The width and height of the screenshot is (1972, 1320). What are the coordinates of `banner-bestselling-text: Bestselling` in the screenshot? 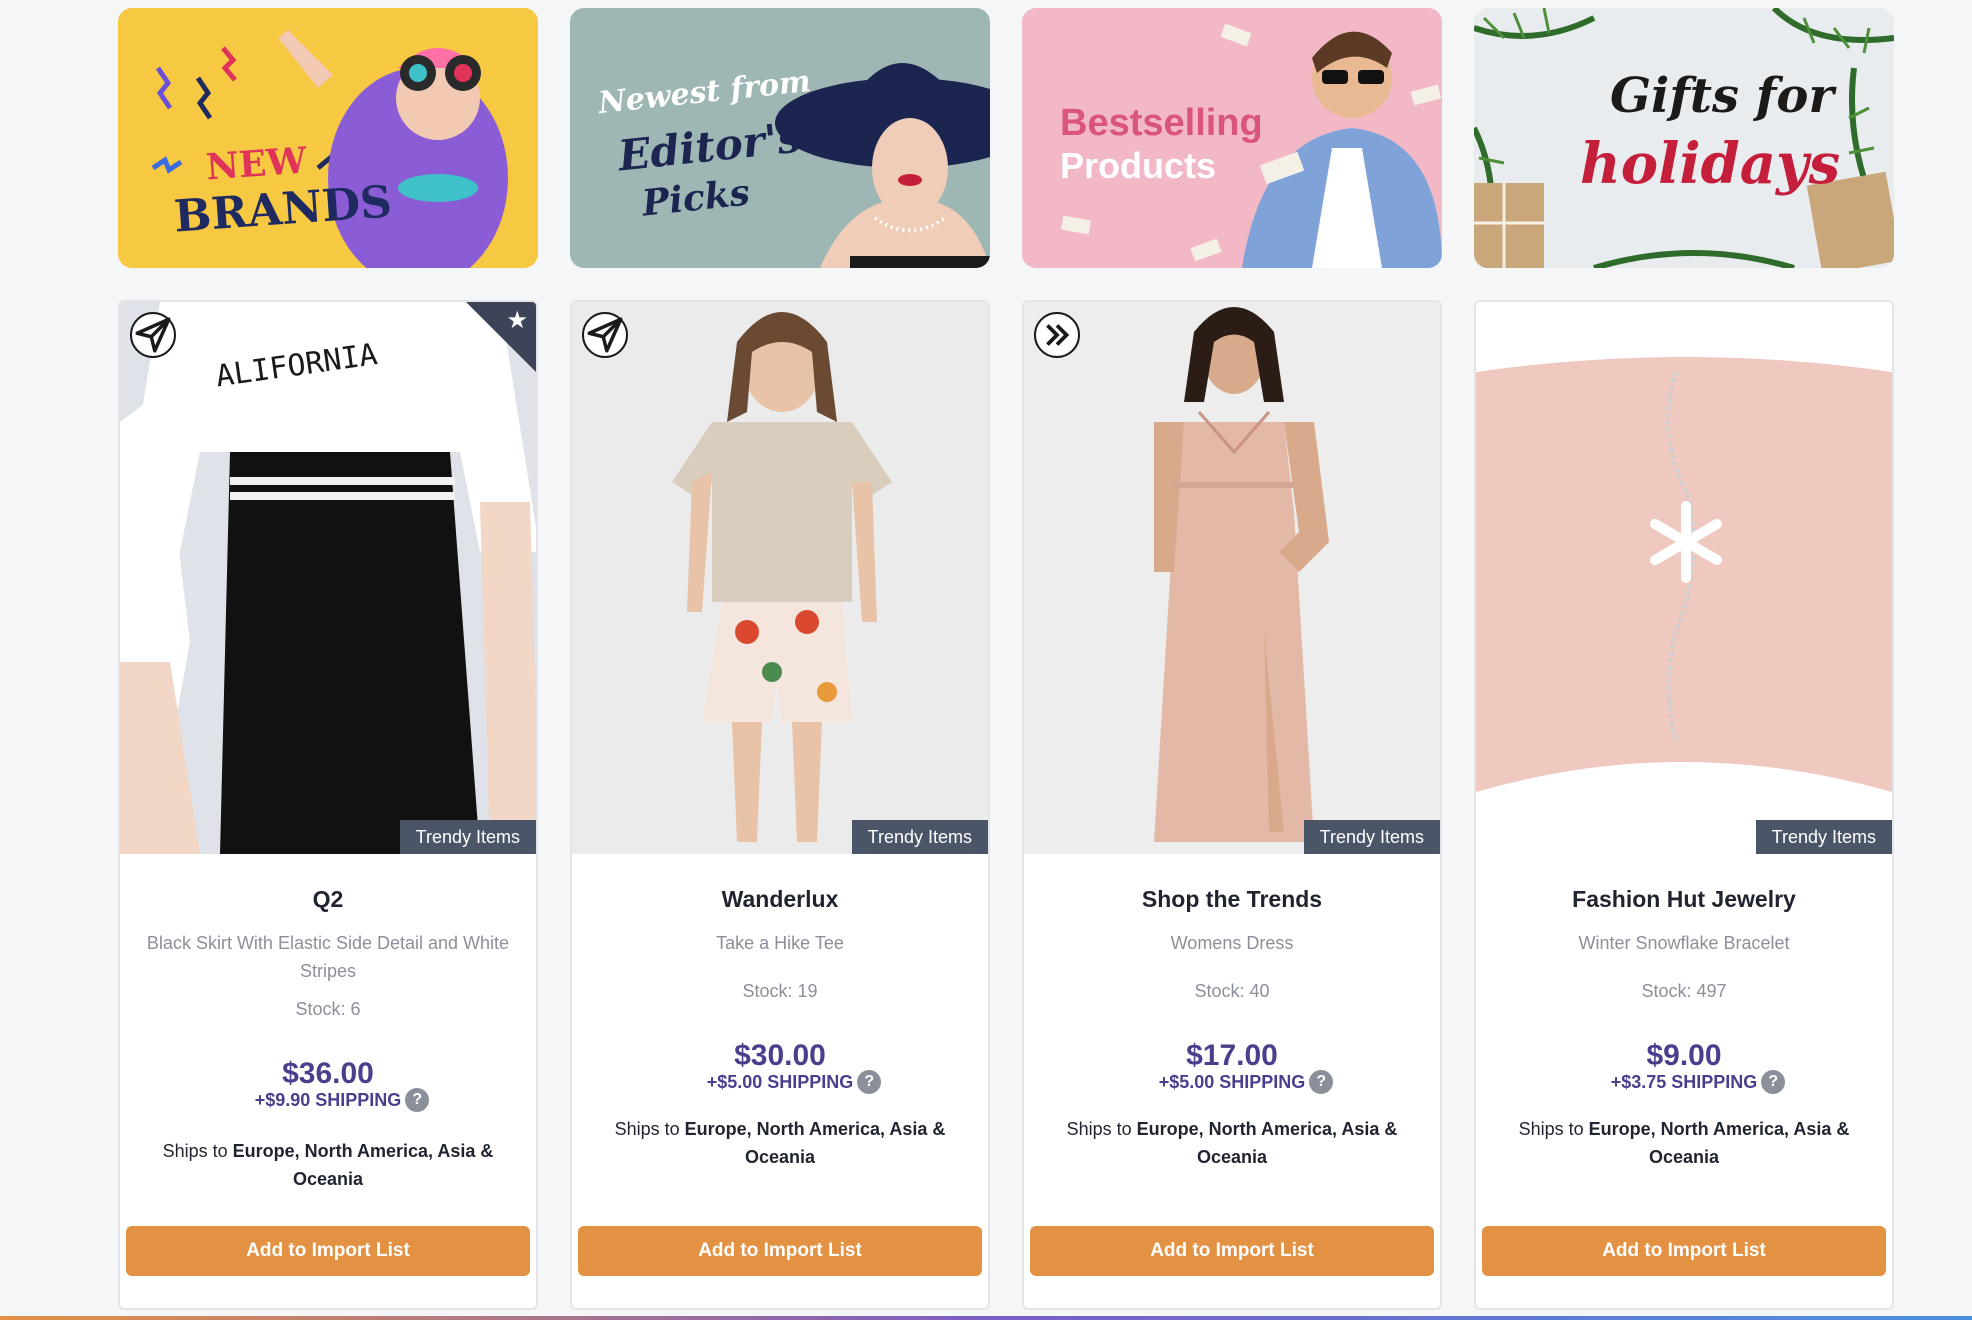 It's located at (1161, 123).